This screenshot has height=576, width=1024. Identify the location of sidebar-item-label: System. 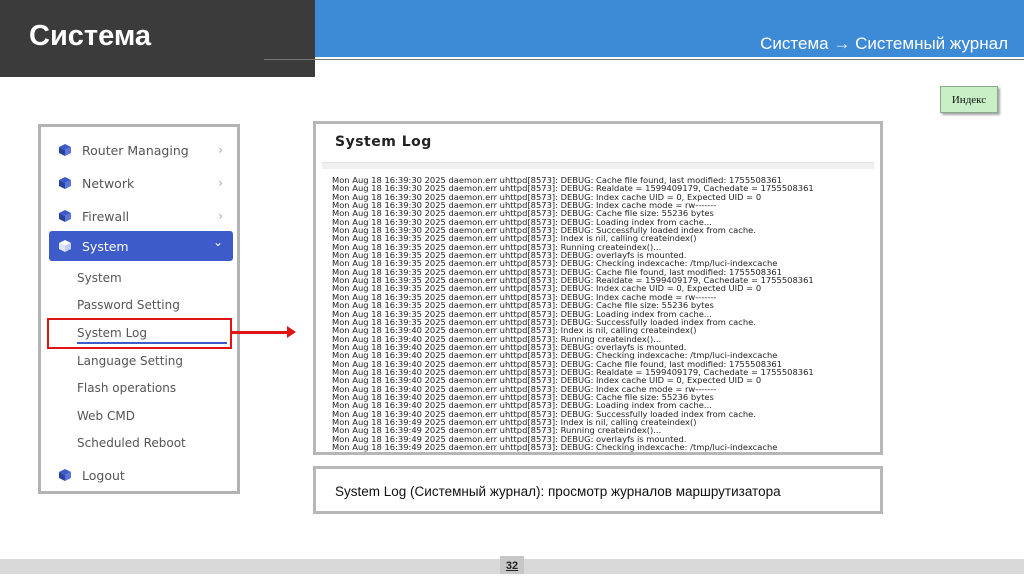
(105, 246).